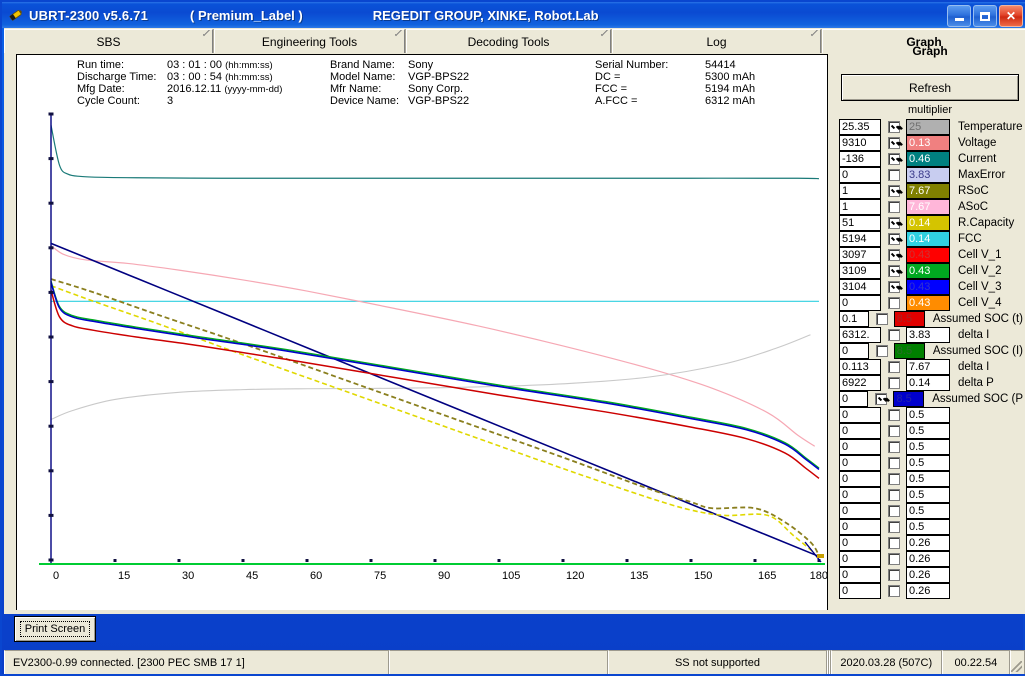 The width and height of the screenshot is (1025, 676). Describe the element at coordinates (959, 16) in the screenshot. I see `minimize-button` at that location.